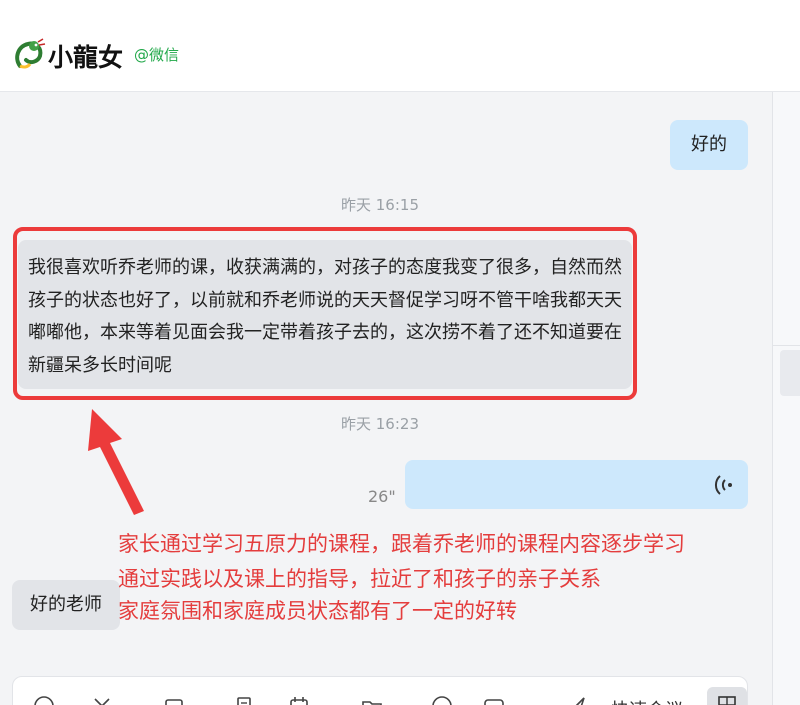 This screenshot has width=800, height=705. Describe the element at coordinates (380, 690) in the screenshot. I see `input-toolbar: 快速会议` at that location.